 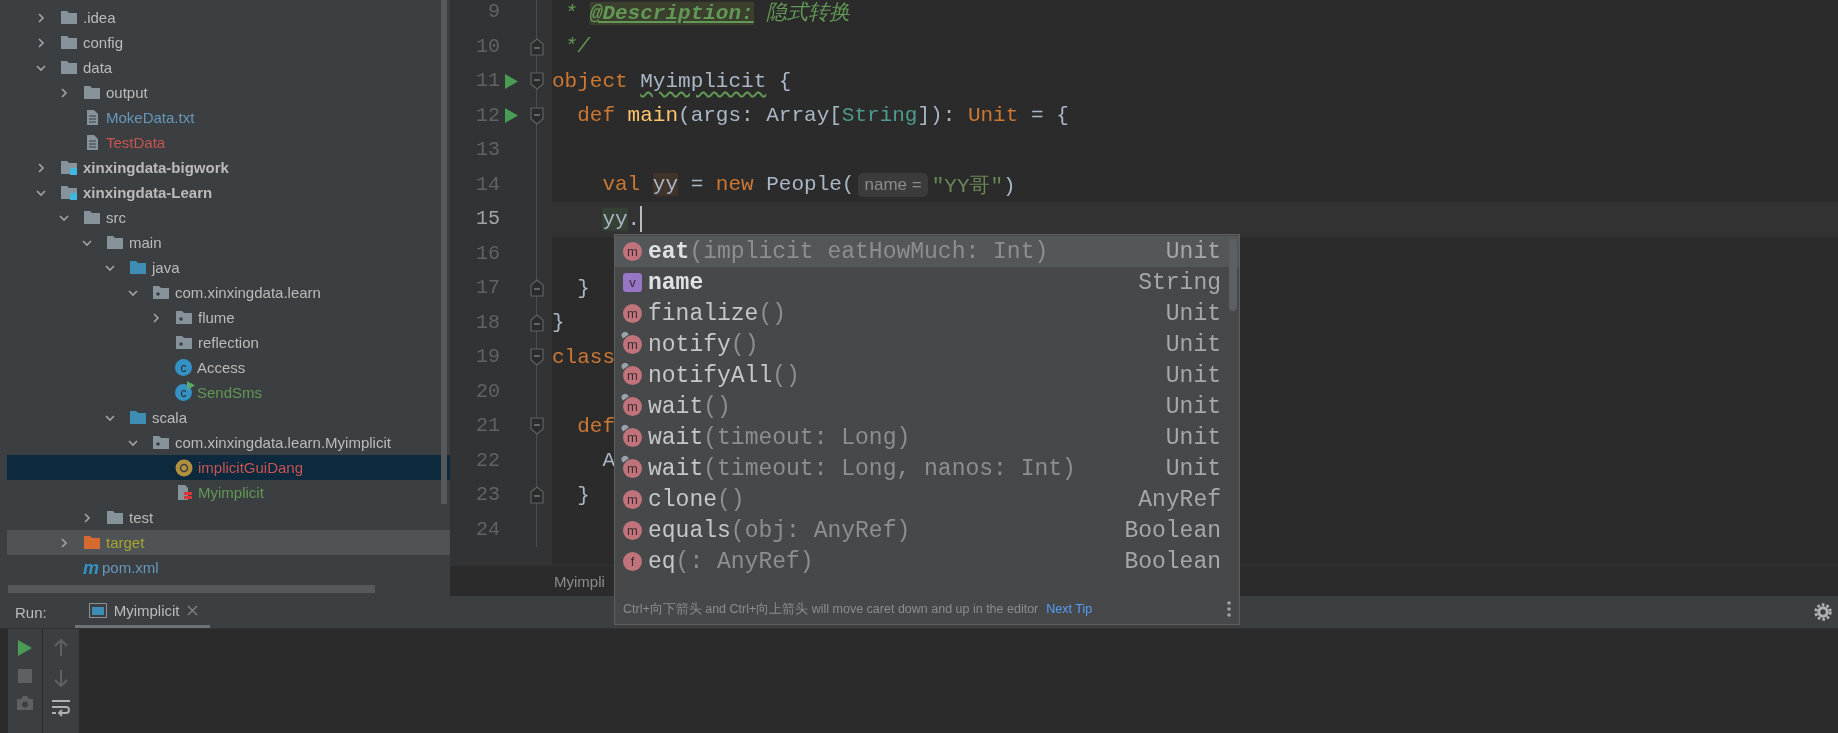 What do you see at coordinates (228, 442) in the screenshot?
I see `tree-item: com.xinxingdata.learn.Myimplicit` at bounding box center [228, 442].